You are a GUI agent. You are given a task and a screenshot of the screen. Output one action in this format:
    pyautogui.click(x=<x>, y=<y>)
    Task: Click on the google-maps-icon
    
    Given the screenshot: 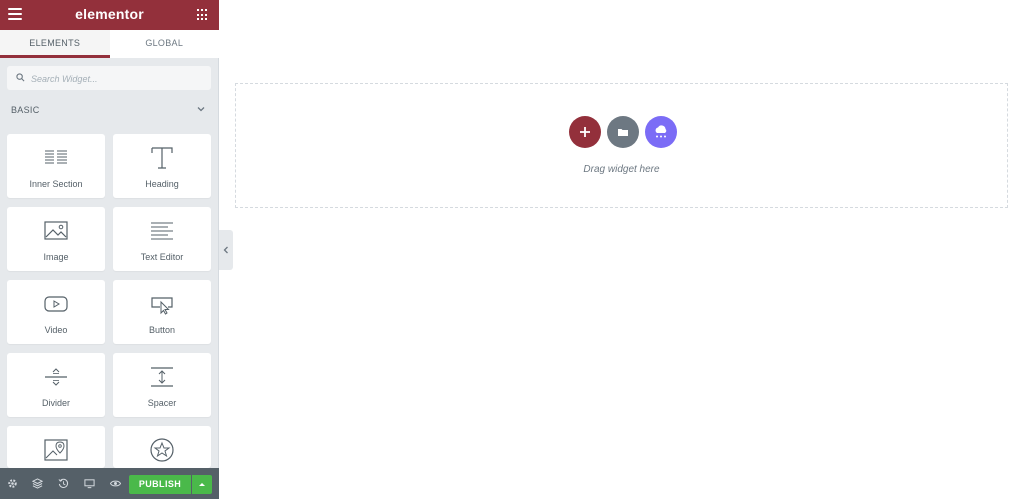 What is the action you would take?
    pyautogui.click(x=56, y=450)
    